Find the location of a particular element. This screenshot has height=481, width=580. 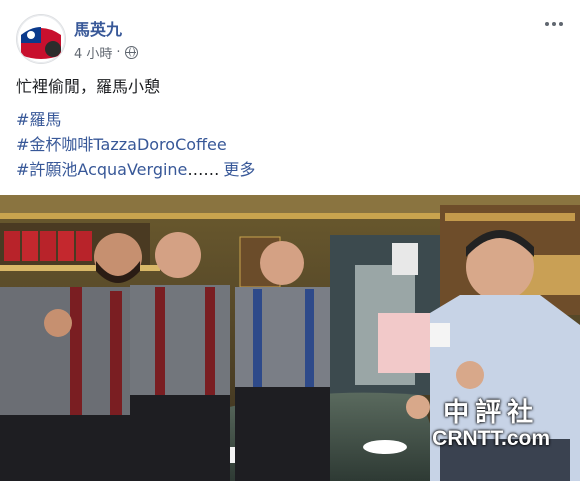

hashtag-link: #許願池AcquaVergine is located at coordinates (101, 169).